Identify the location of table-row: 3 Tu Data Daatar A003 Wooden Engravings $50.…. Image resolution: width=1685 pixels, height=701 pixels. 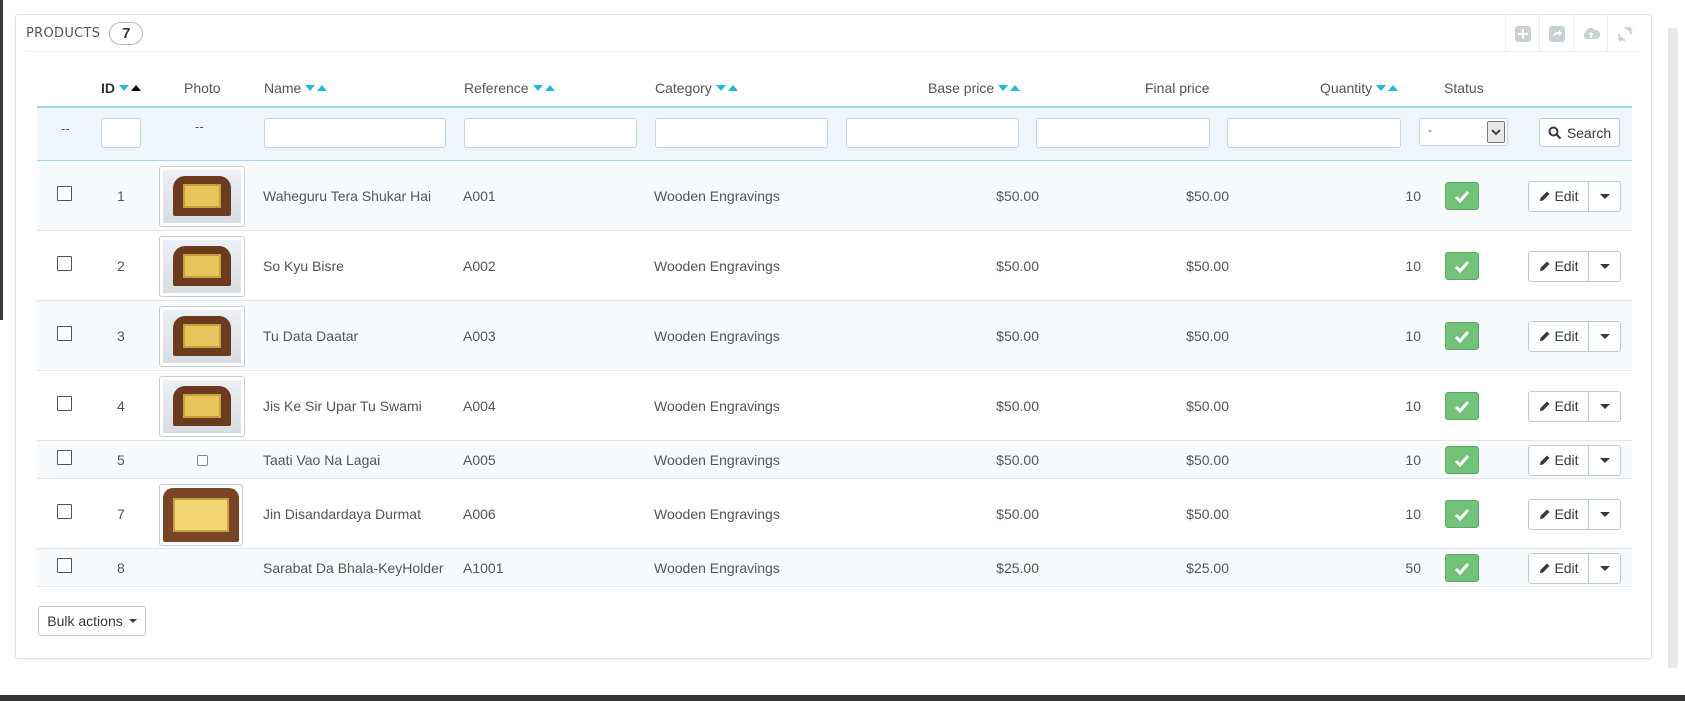
(834, 336).